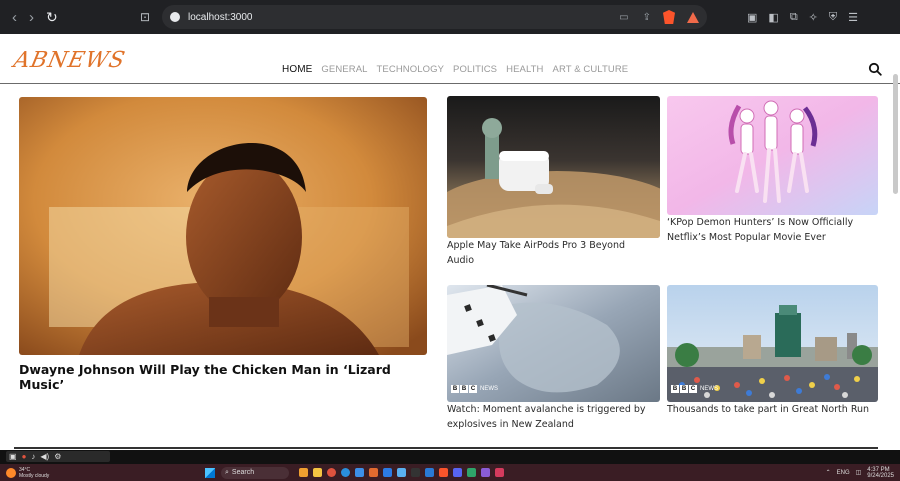 The height and width of the screenshot is (481, 900). Describe the element at coordinates (415, 472) in the screenshot. I see `terminal-icon` at that location.